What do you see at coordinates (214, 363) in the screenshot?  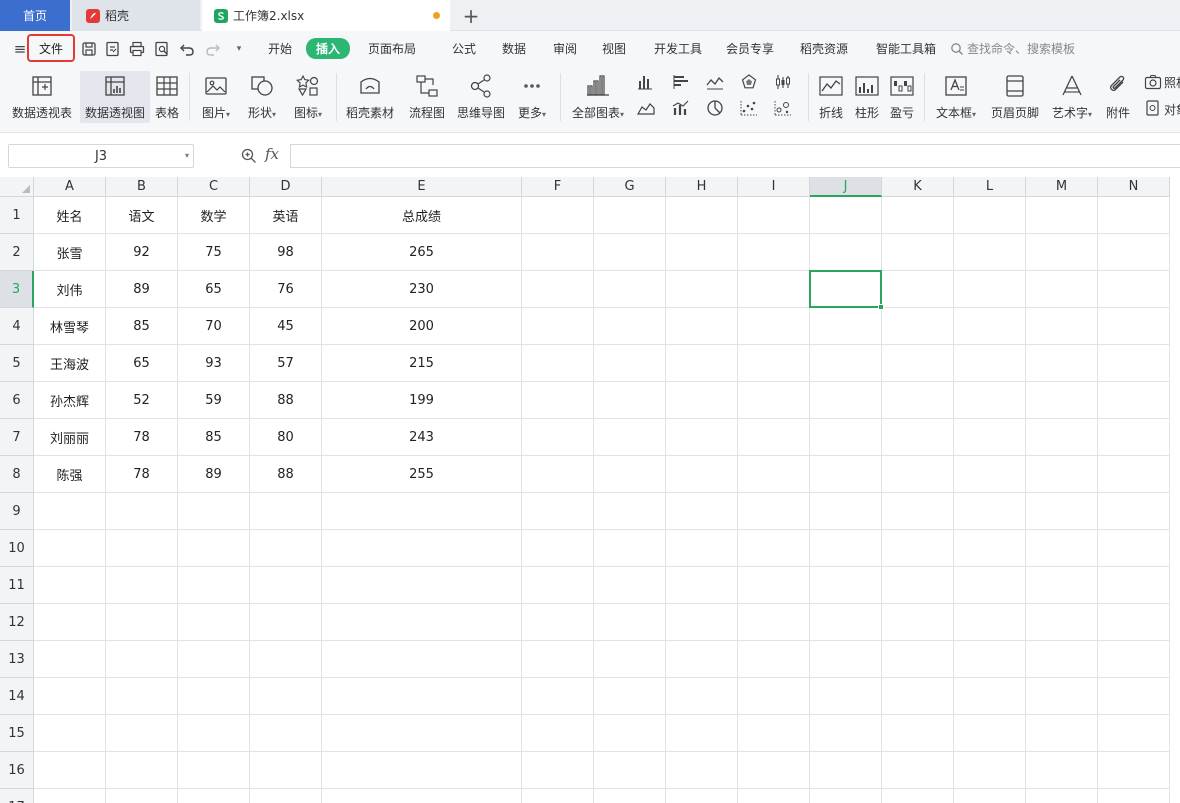 I see `cell-C5: 93` at bounding box center [214, 363].